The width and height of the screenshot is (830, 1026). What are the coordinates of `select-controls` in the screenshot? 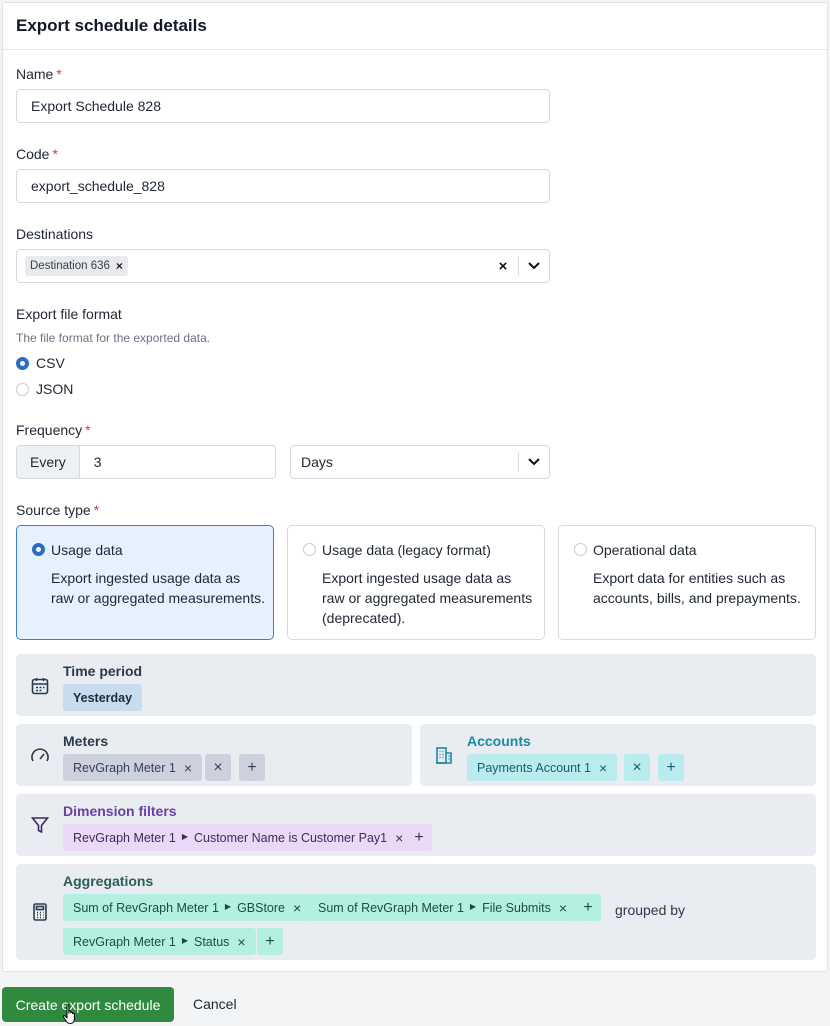 It's located at (533, 462).